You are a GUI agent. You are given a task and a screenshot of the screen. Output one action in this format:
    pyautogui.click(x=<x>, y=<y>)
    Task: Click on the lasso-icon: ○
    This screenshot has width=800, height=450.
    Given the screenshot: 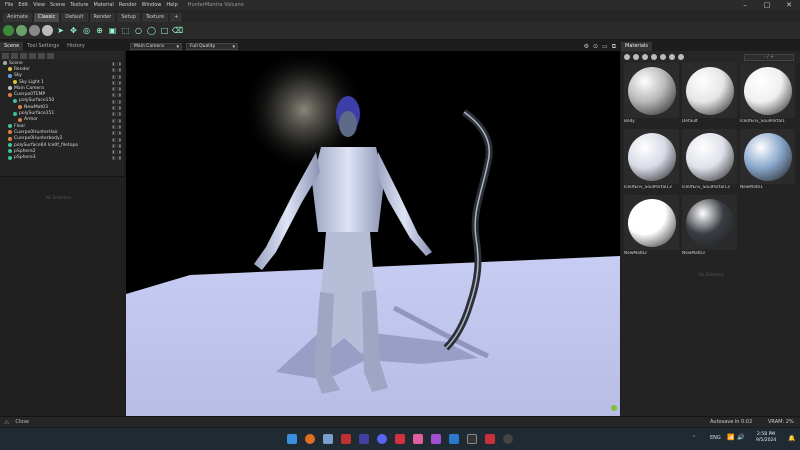 What is the action you would take?
    pyautogui.click(x=138, y=30)
    